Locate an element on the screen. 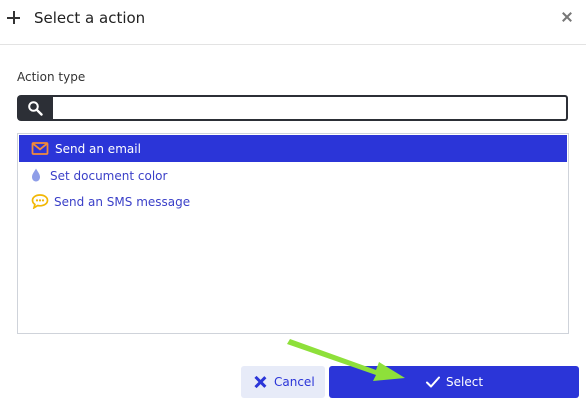 The width and height of the screenshot is (586, 406). dialog-title: Select a action is located at coordinates (90, 18).